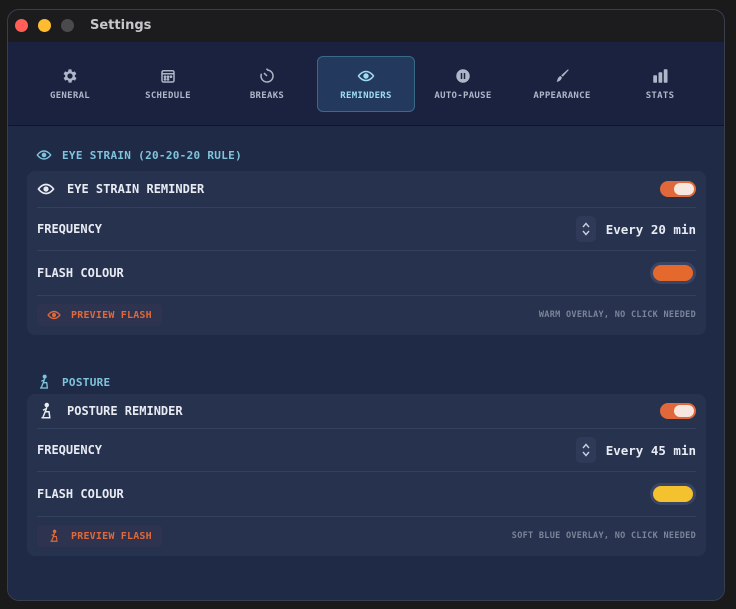 The width and height of the screenshot is (736, 609). What do you see at coordinates (267, 75) in the screenshot?
I see `timer-icon` at bounding box center [267, 75].